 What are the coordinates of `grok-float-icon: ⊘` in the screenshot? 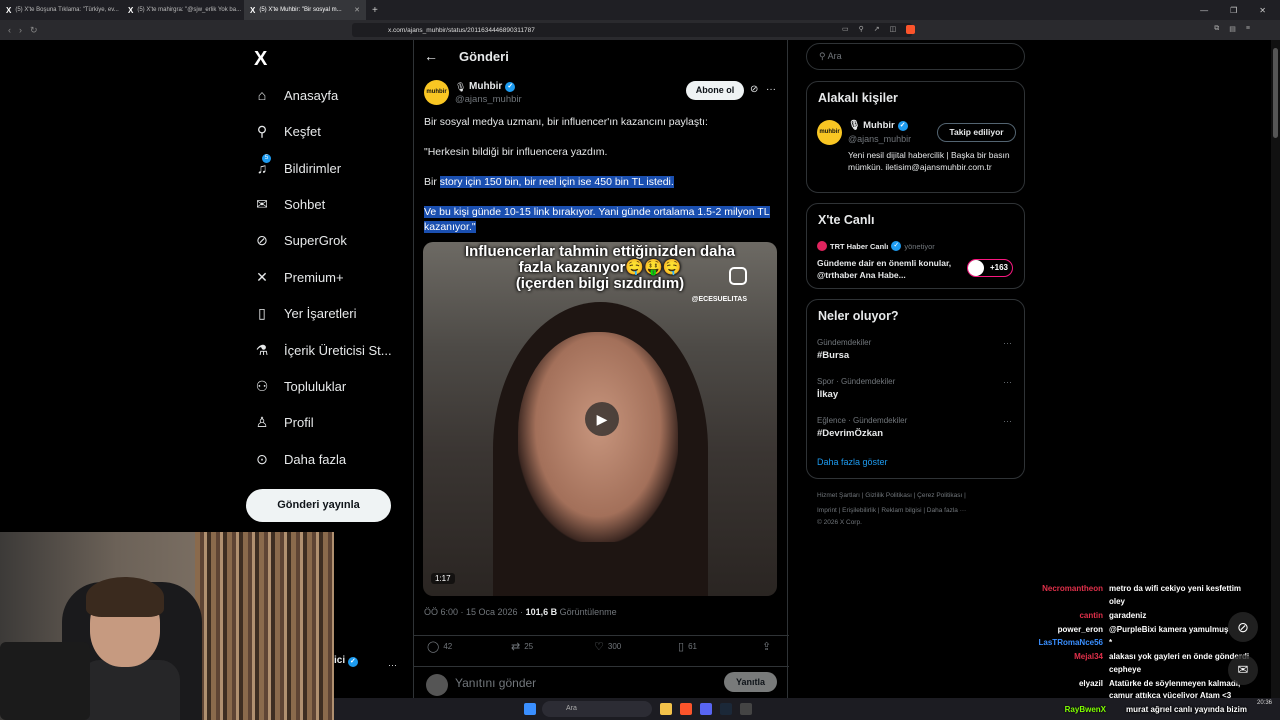 It's located at (1243, 627).